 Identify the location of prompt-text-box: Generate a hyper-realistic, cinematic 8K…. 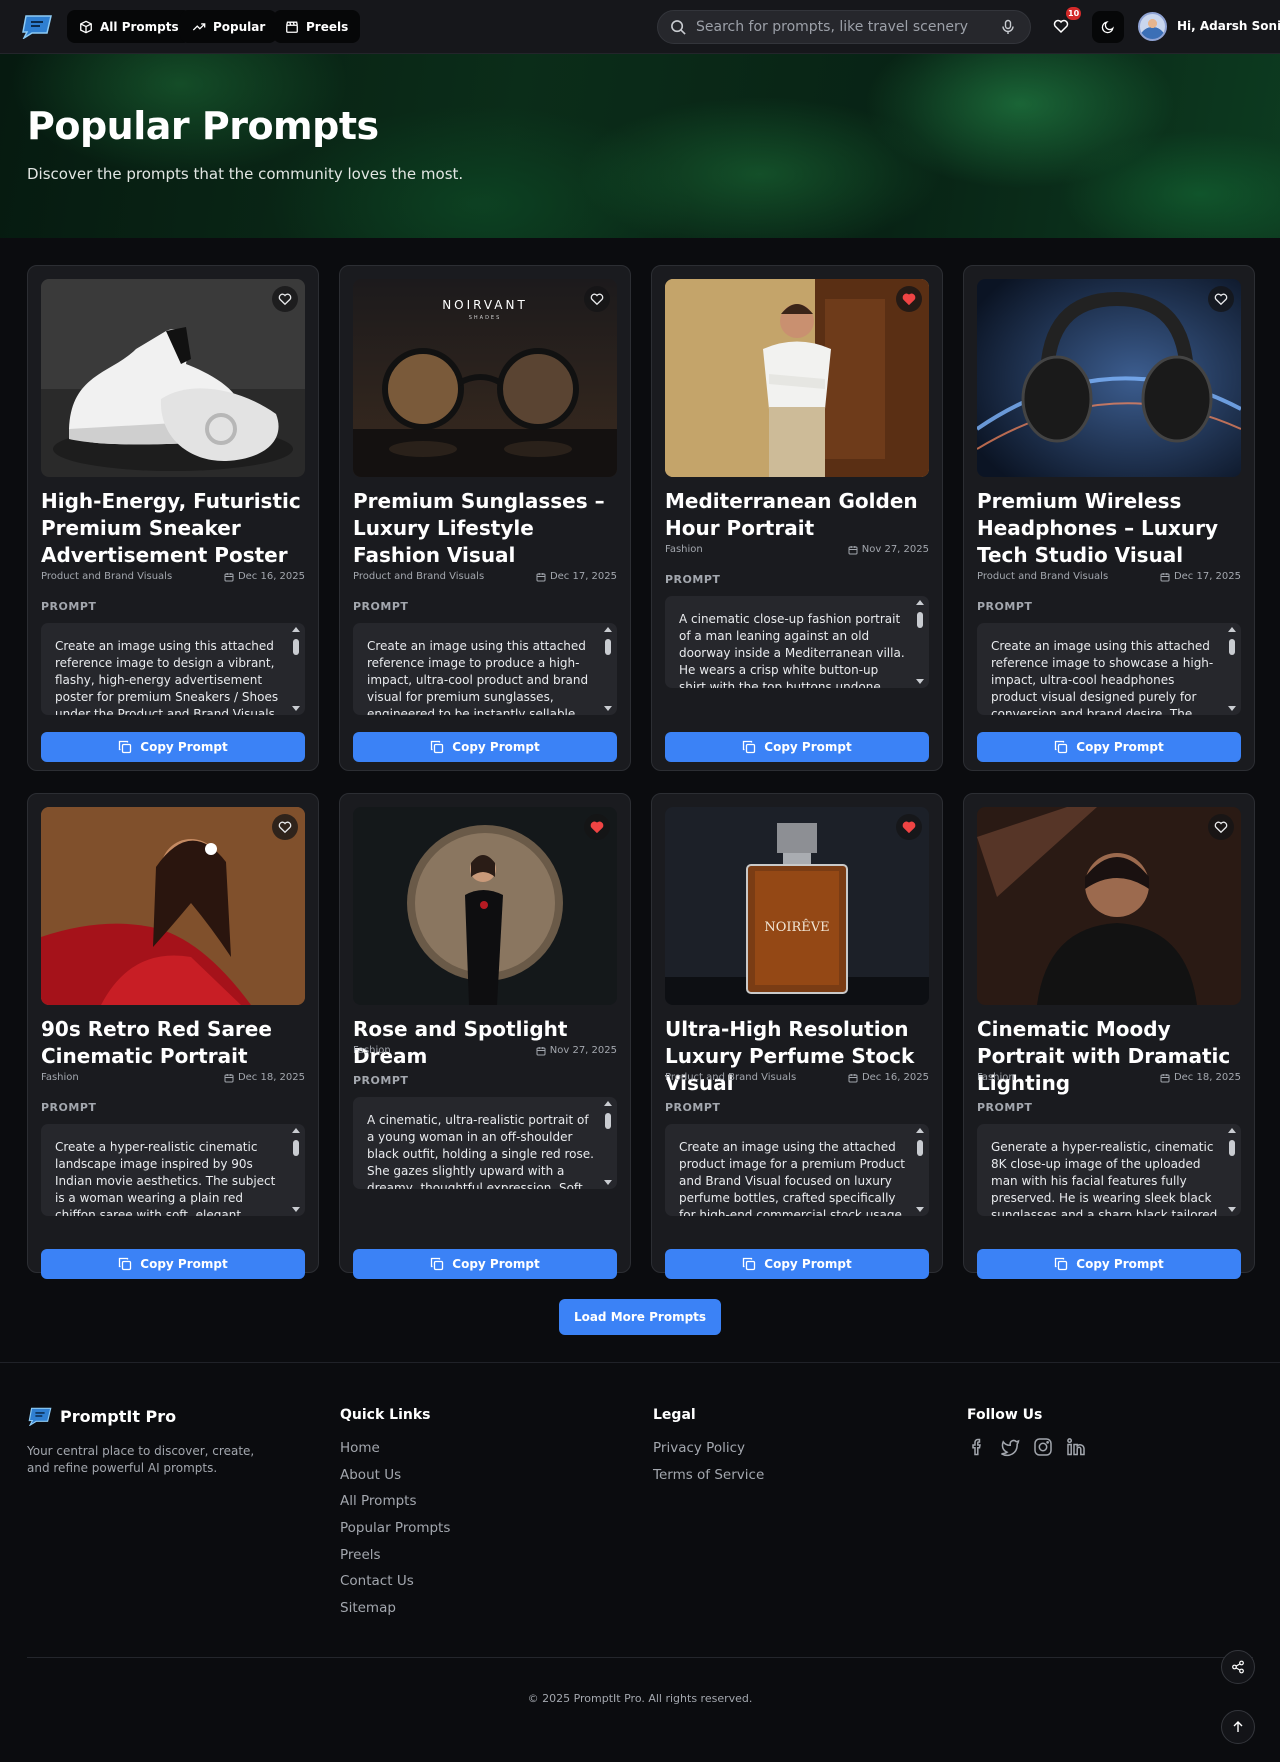
(1109, 1170).